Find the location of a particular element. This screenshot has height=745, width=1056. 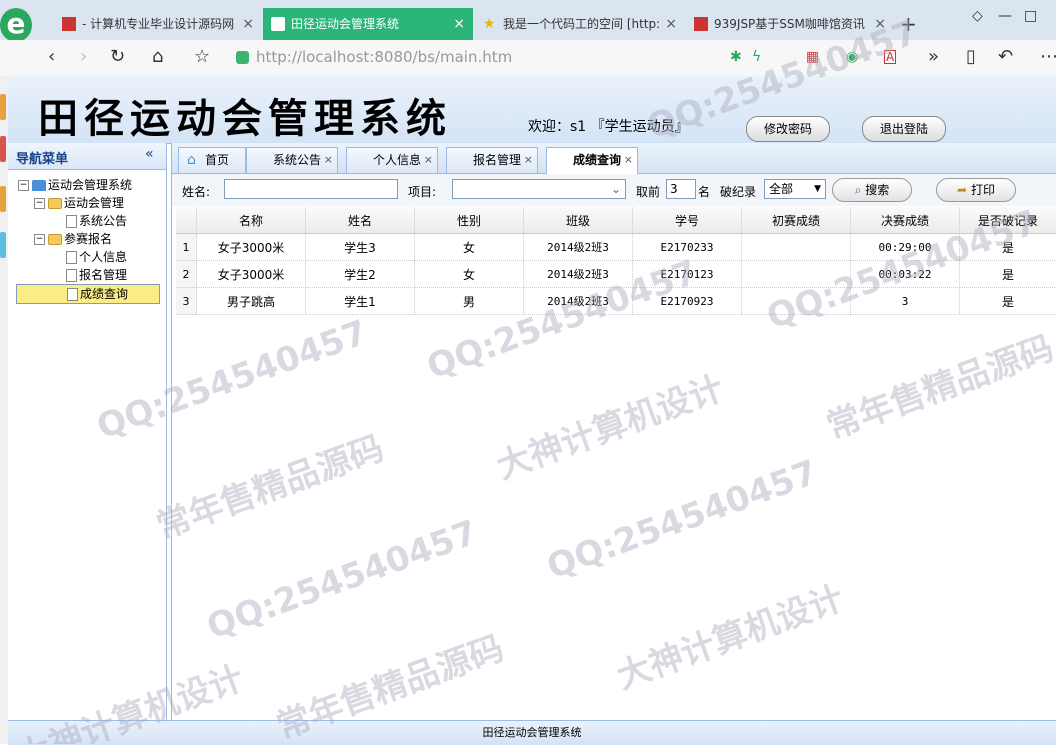

mobile-icon: ▯ is located at coordinates (971, 56).